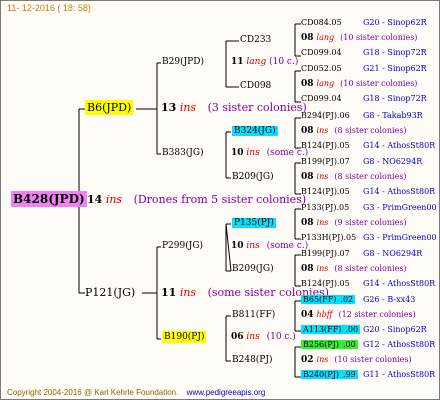  I want to click on gen2-d-count: 06, so click(237, 337).